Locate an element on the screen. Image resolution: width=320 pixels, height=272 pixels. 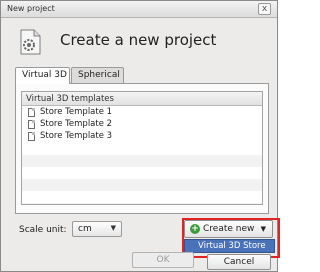
scale-unit-label: Scale unit: is located at coordinates (43, 230).